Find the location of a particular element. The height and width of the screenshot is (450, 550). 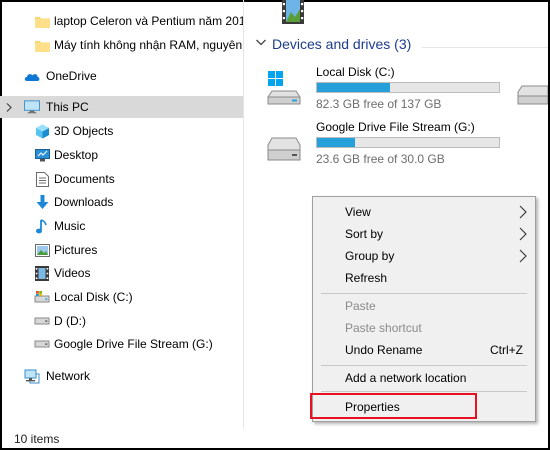

nav-item-label: Pictures is located at coordinates (76, 250).